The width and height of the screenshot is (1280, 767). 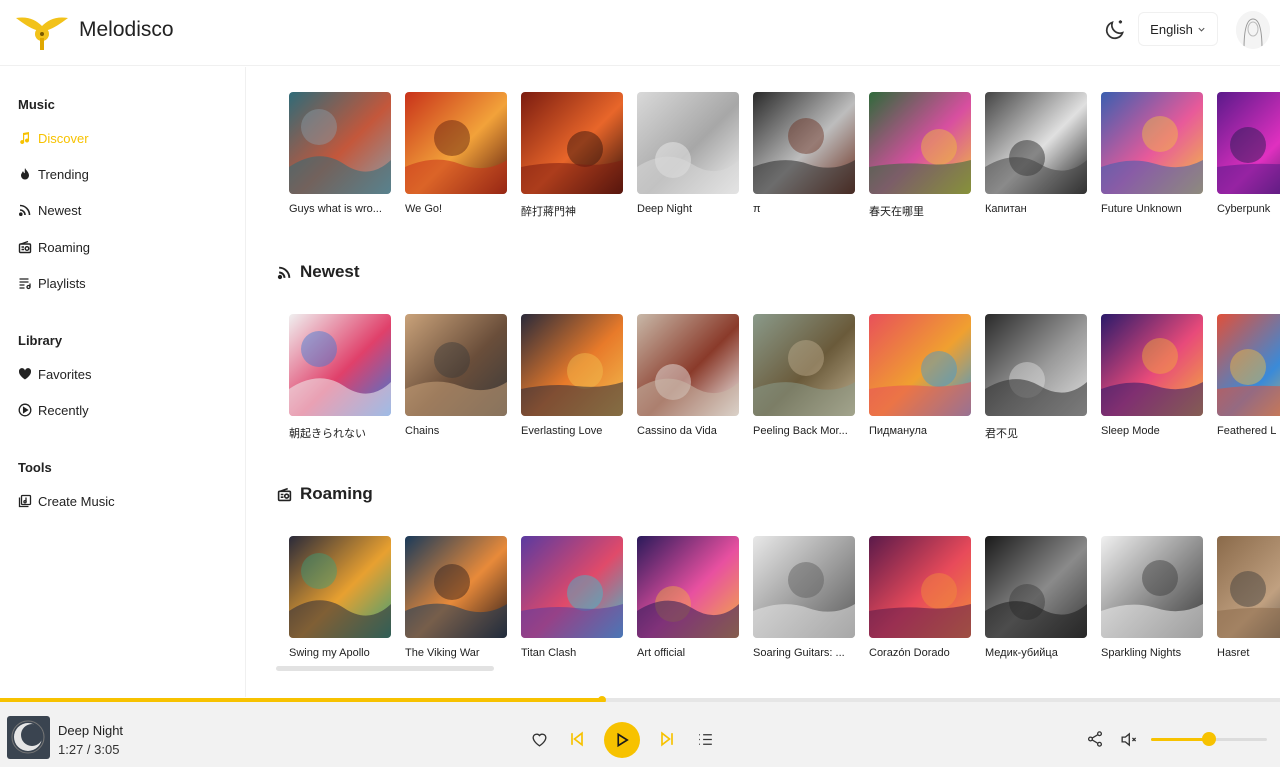 What do you see at coordinates (53, 138) in the screenshot?
I see `sidebar-item-discover: Discover` at bounding box center [53, 138].